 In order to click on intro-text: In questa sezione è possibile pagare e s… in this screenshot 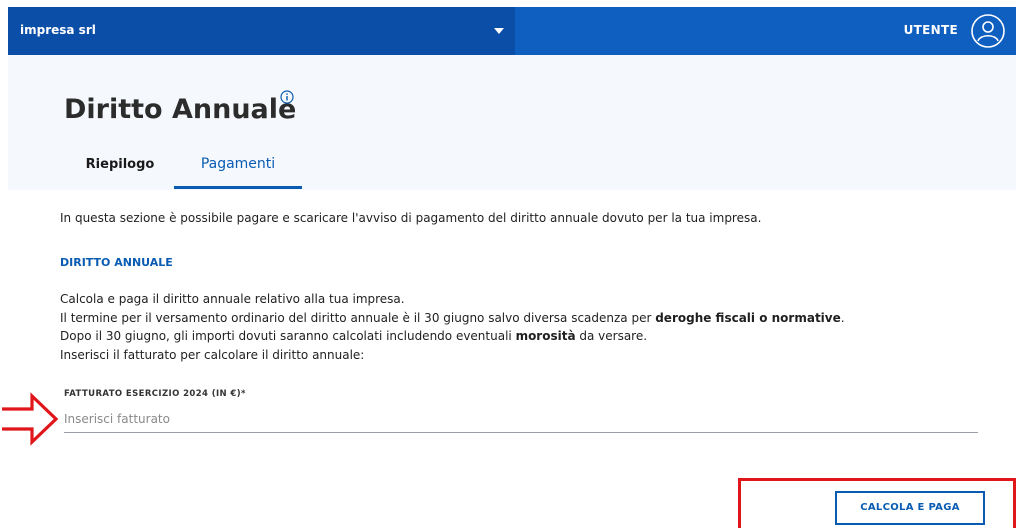, I will do `click(411, 218)`.